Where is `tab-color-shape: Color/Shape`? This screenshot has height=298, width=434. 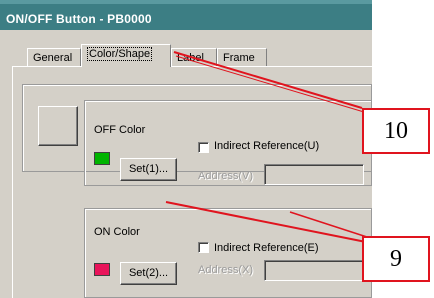 tab-color-shape: Color/Shape is located at coordinates (126, 55).